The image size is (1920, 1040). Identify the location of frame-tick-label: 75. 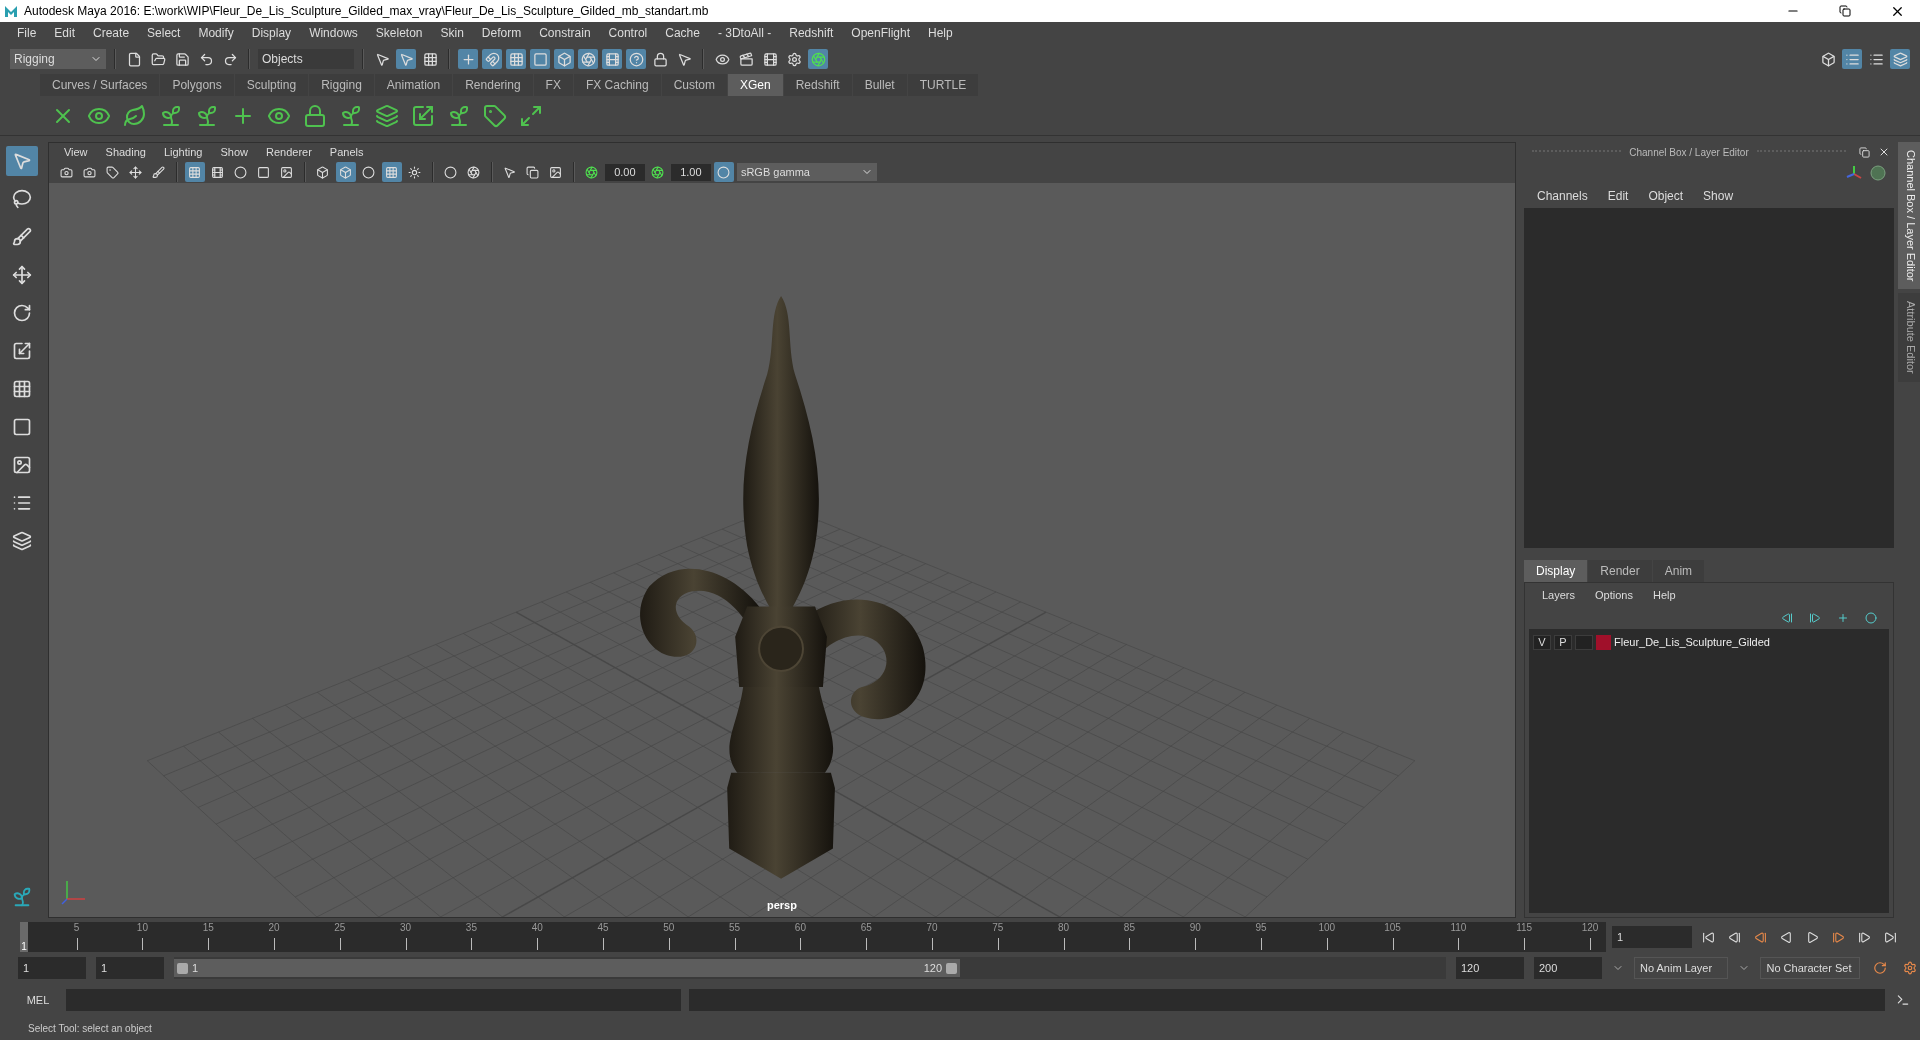
(998, 927).